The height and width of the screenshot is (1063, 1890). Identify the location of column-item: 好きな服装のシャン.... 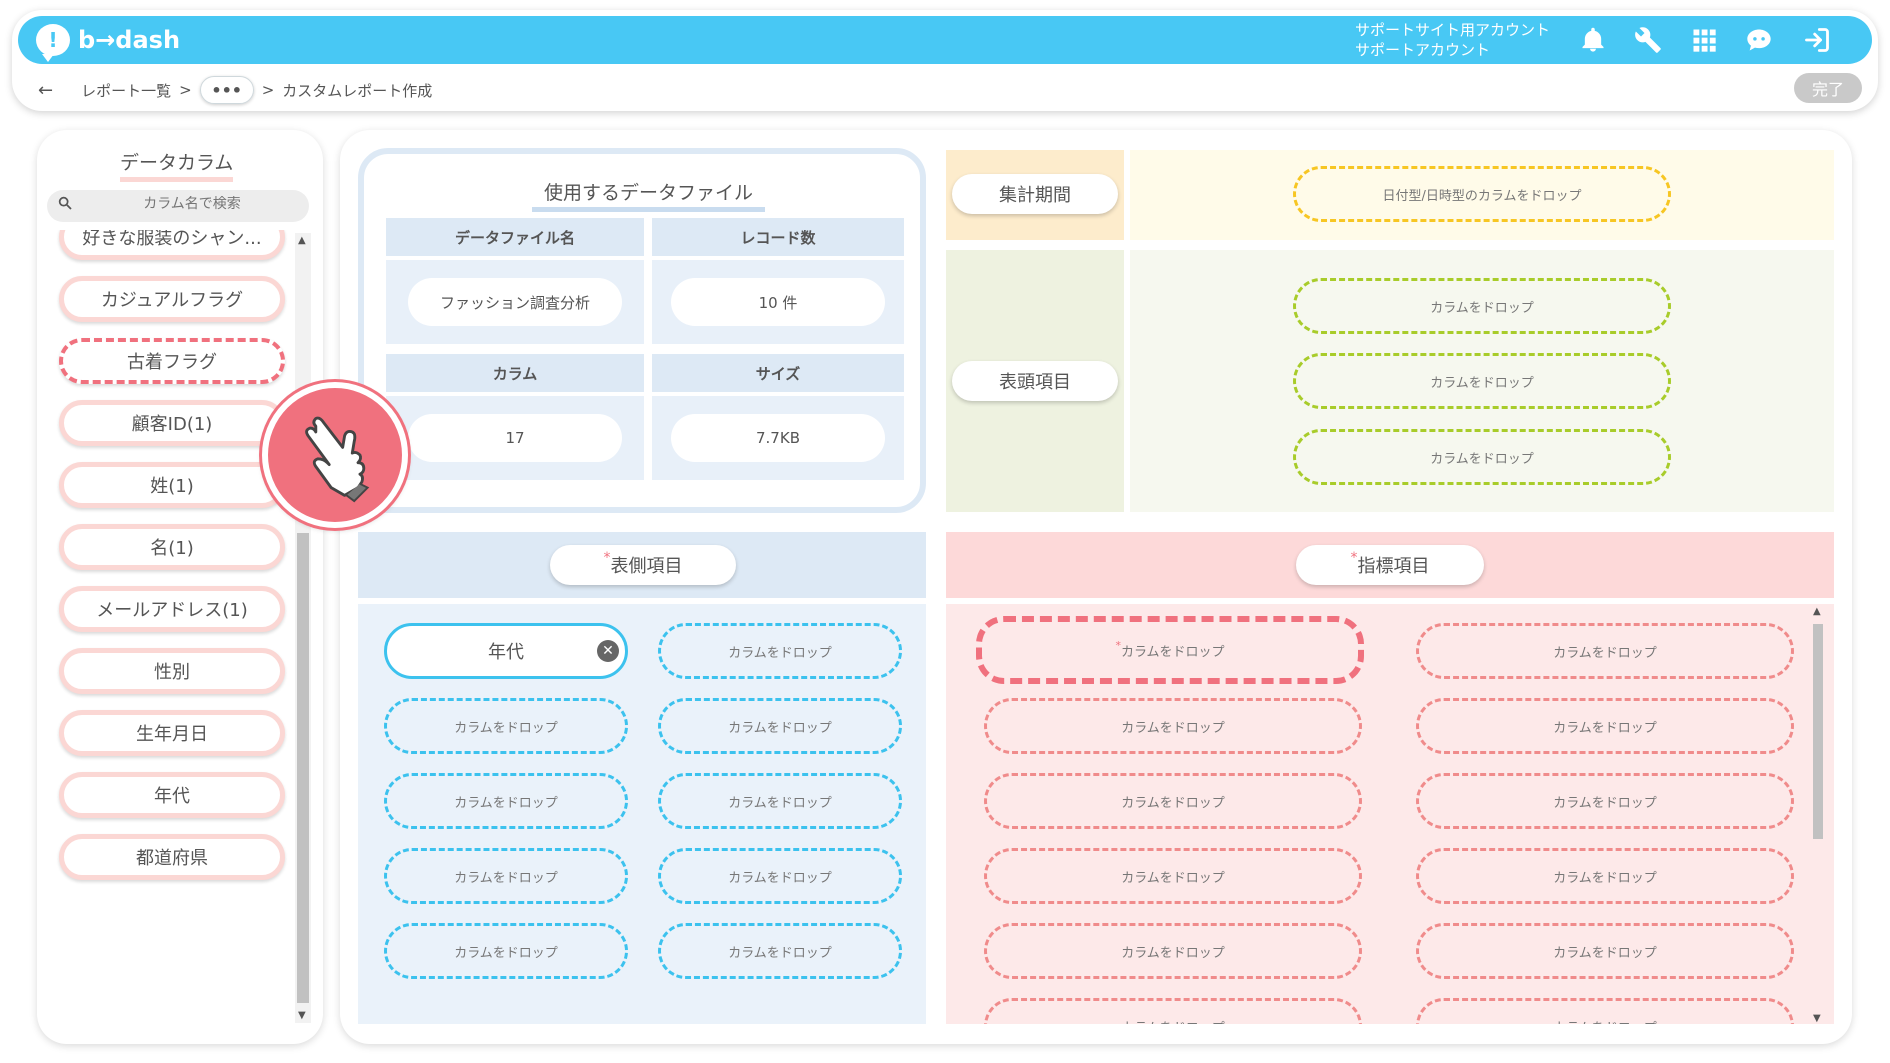
(172, 245).